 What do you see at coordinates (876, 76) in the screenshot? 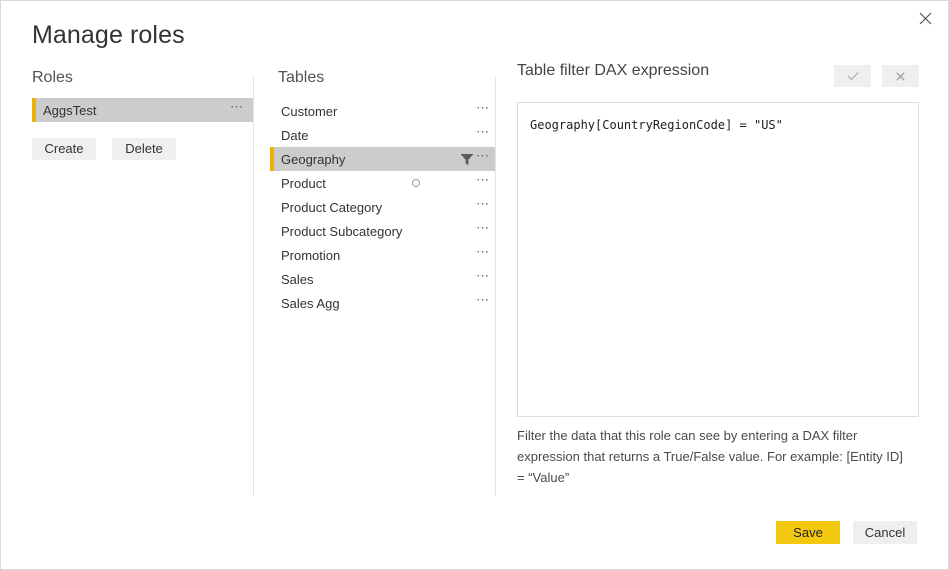
I see `dax-header-buttons` at bounding box center [876, 76].